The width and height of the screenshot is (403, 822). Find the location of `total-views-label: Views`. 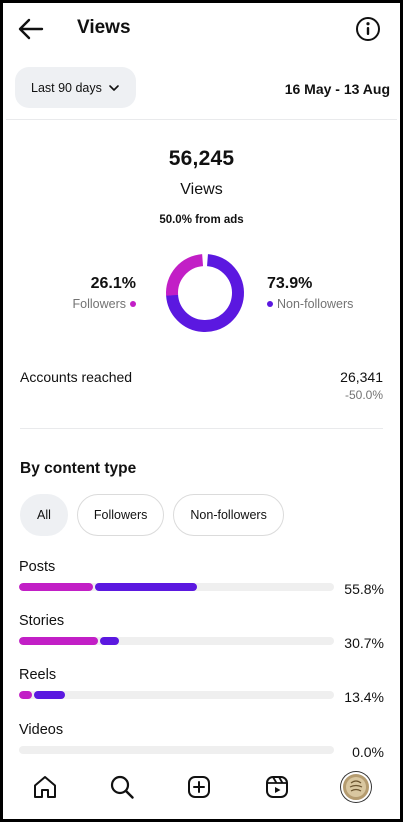

total-views-label: Views is located at coordinates (201, 189).